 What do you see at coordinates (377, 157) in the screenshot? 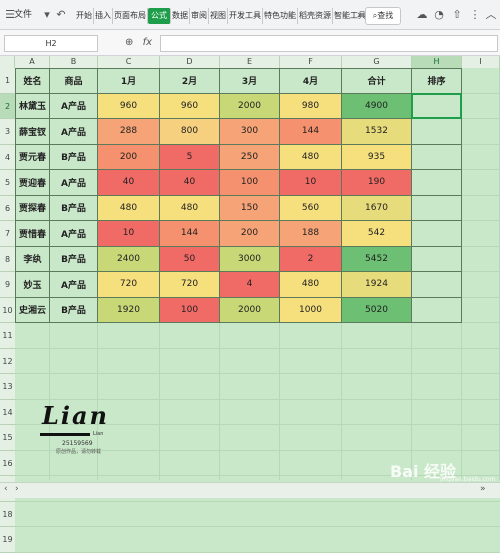
I see `table-cell: 935` at bounding box center [377, 157].